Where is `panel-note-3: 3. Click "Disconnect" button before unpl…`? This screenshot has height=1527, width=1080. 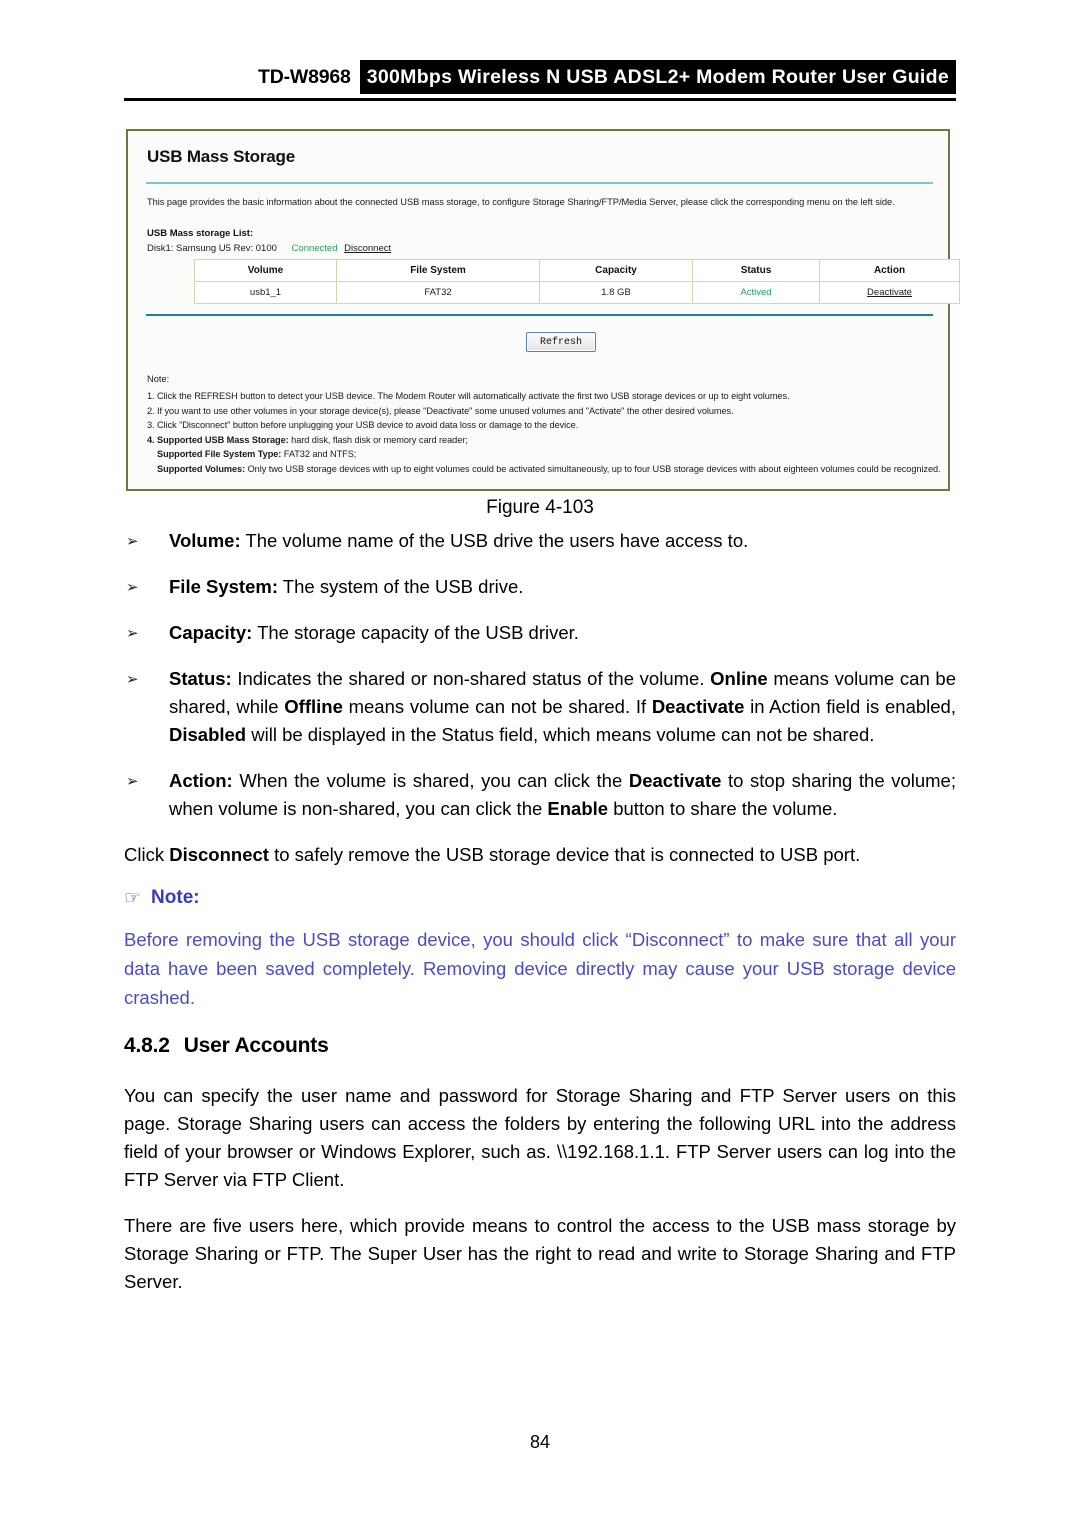 panel-note-3: 3. Click "Disconnect" button before unpl… is located at coordinates (363, 425).